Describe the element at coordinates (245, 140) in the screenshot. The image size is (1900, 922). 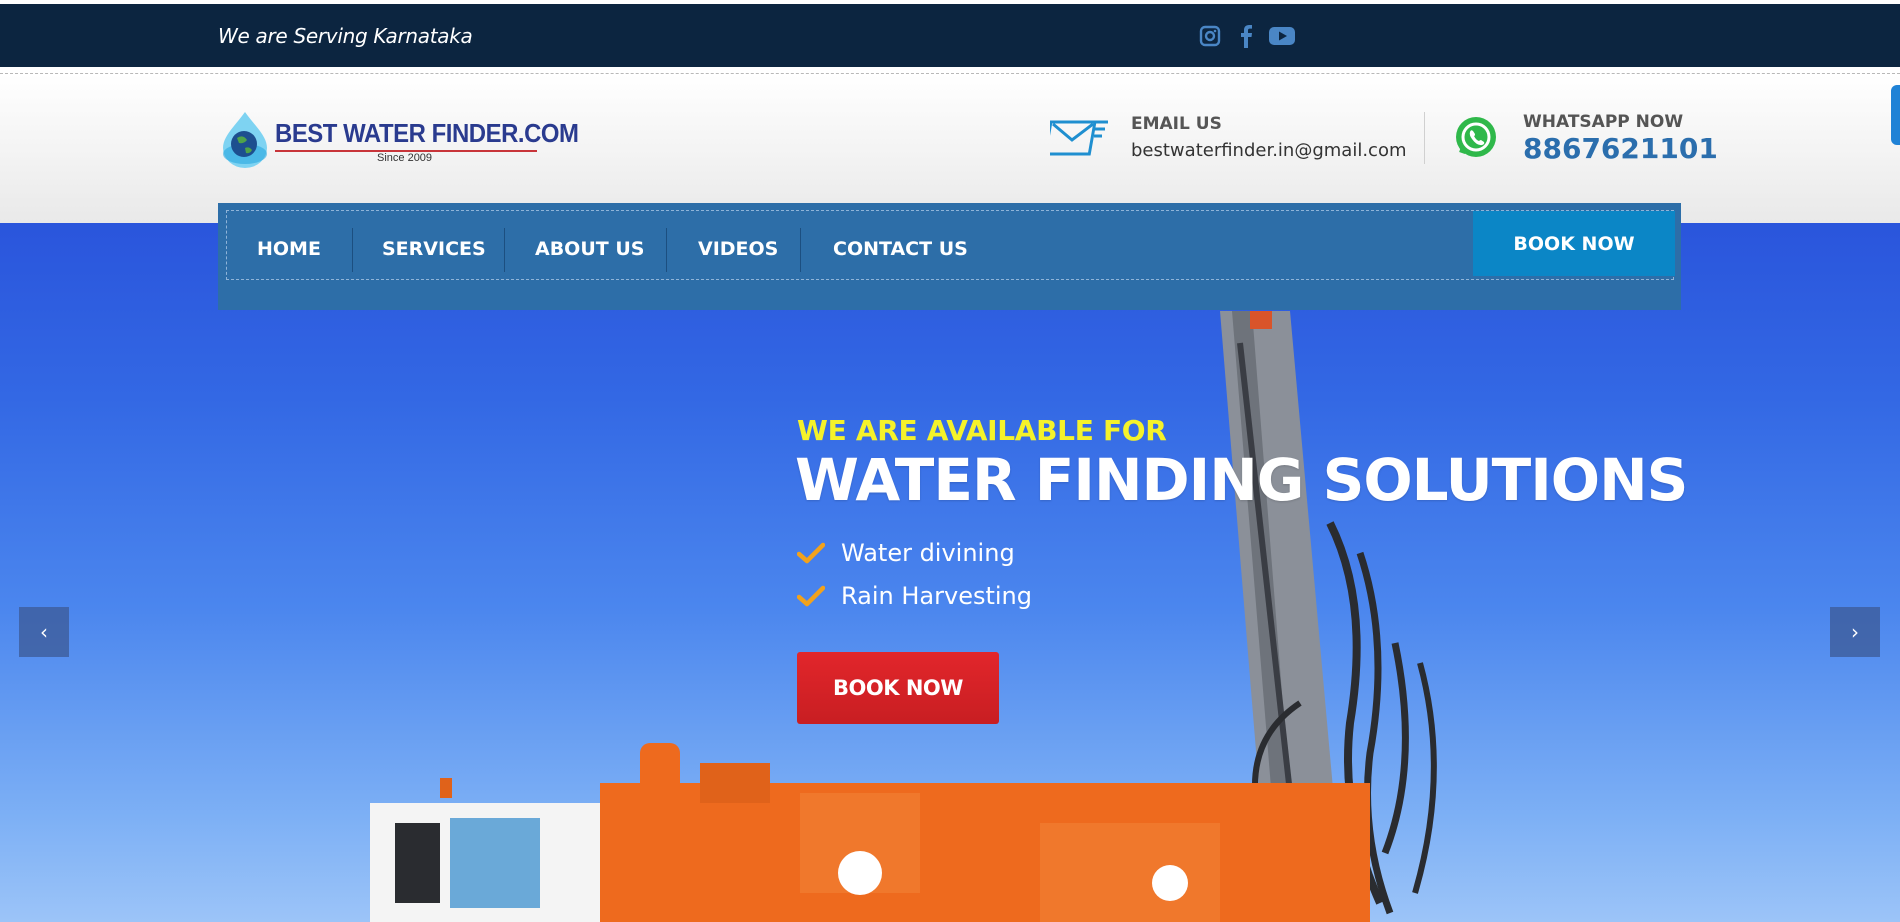
I see `globe-drop-icon` at that location.